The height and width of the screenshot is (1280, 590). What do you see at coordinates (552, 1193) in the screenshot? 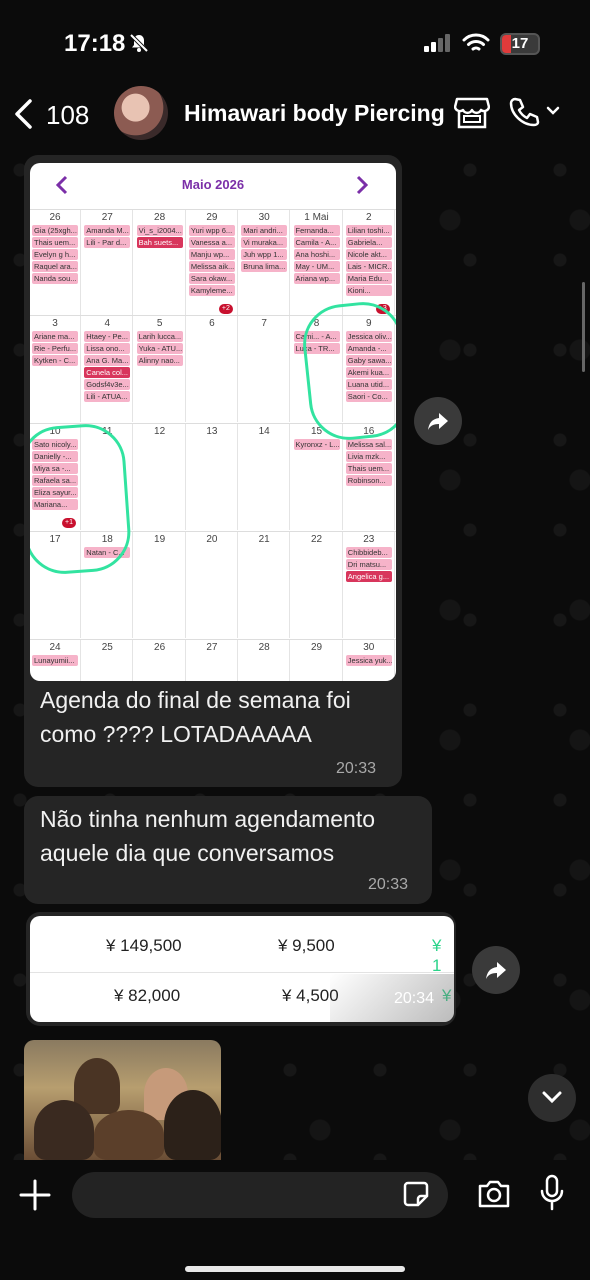
I see `microphone-icon` at bounding box center [552, 1193].